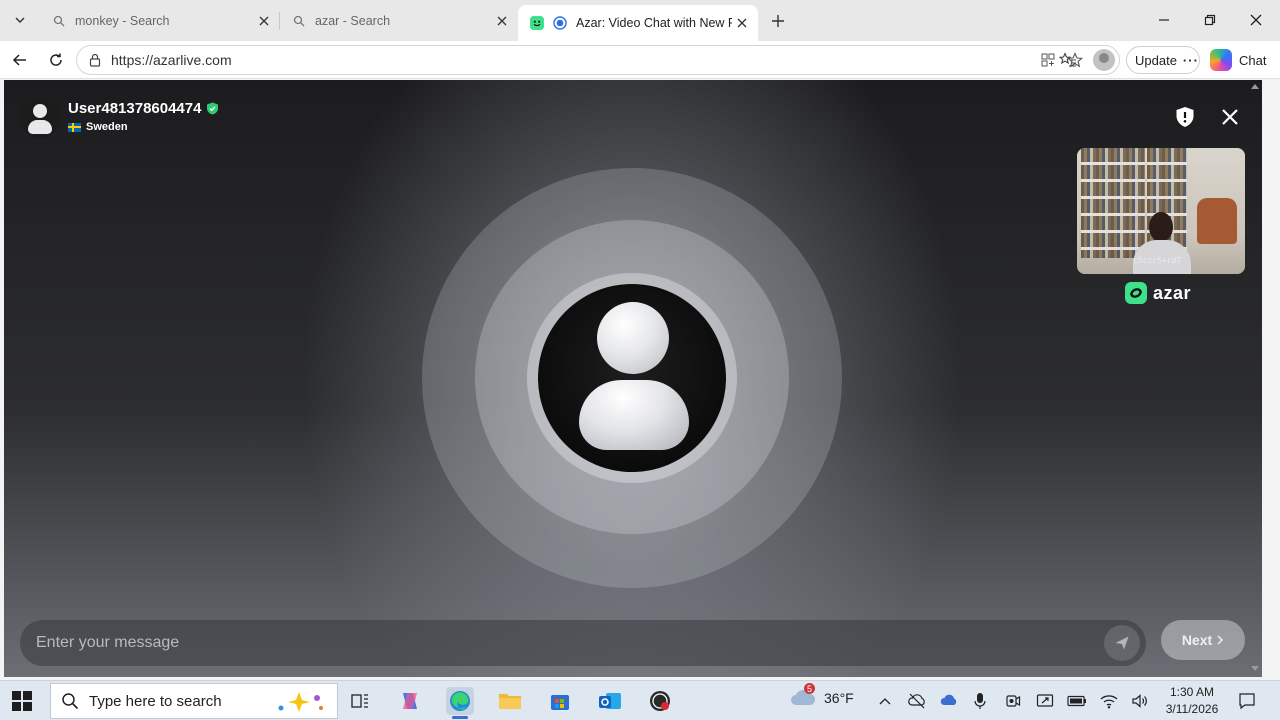  I want to click on system-clock: 1:30 AM 3/11/2026, so click(1192, 701).